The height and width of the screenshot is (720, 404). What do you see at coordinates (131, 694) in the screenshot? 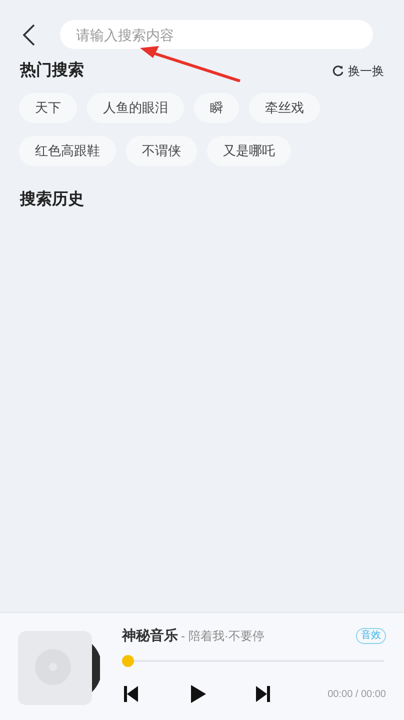
I see `previous-icon` at bounding box center [131, 694].